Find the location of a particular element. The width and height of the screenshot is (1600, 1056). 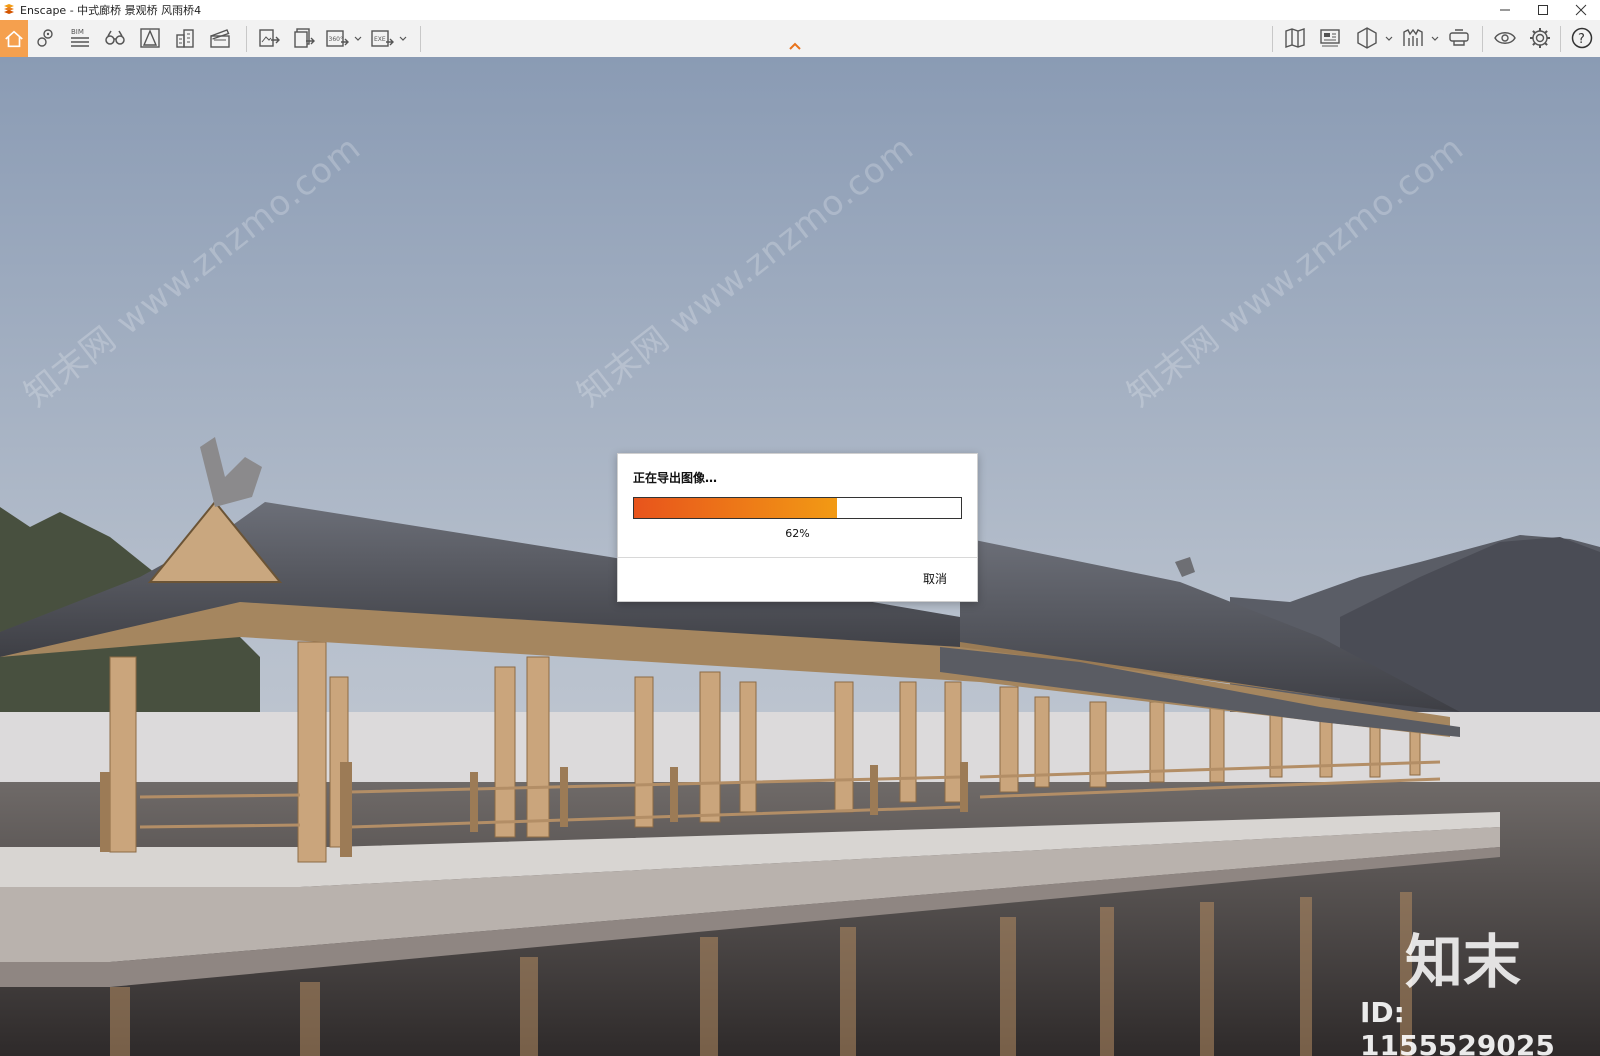

home-button is located at coordinates (14, 38).